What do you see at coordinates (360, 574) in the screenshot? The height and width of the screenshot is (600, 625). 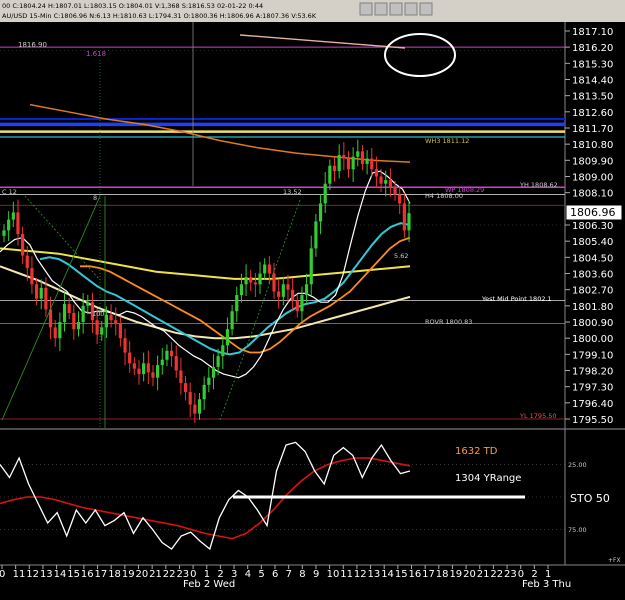 I see `time-tick-label: 12` at bounding box center [360, 574].